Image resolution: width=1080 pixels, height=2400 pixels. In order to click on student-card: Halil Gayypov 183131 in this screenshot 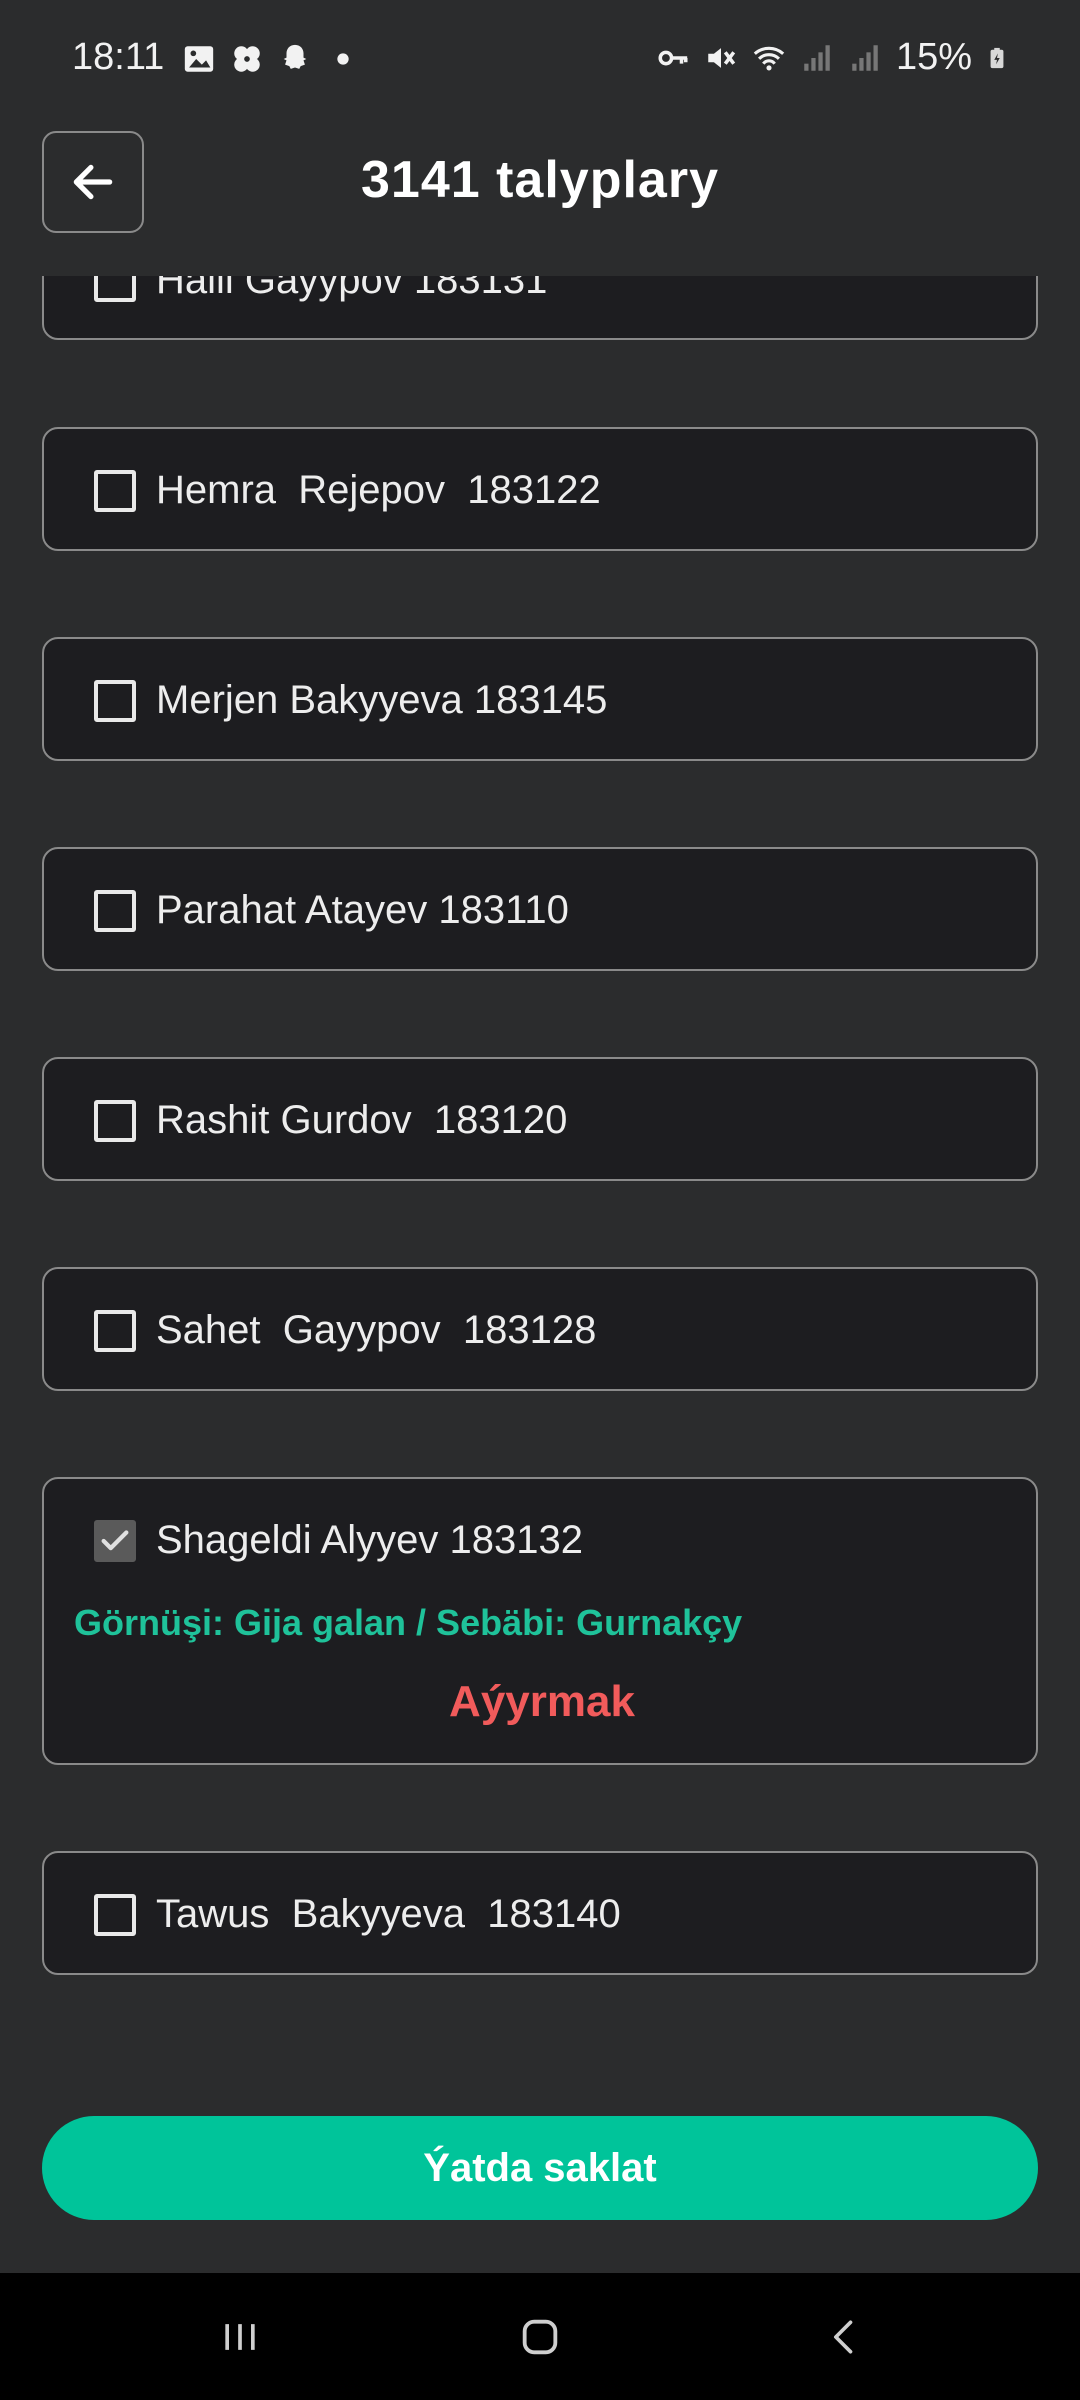, I will do `click(540, 308)`.